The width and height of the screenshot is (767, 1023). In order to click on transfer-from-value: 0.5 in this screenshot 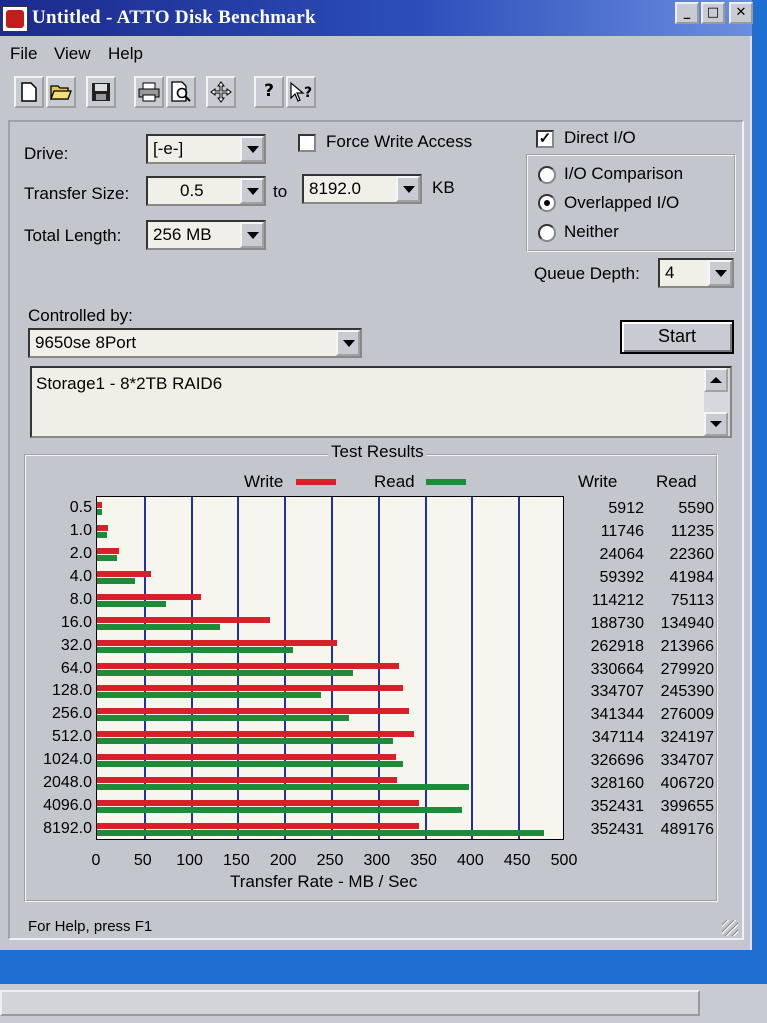, I will do `click(192, 190)`.